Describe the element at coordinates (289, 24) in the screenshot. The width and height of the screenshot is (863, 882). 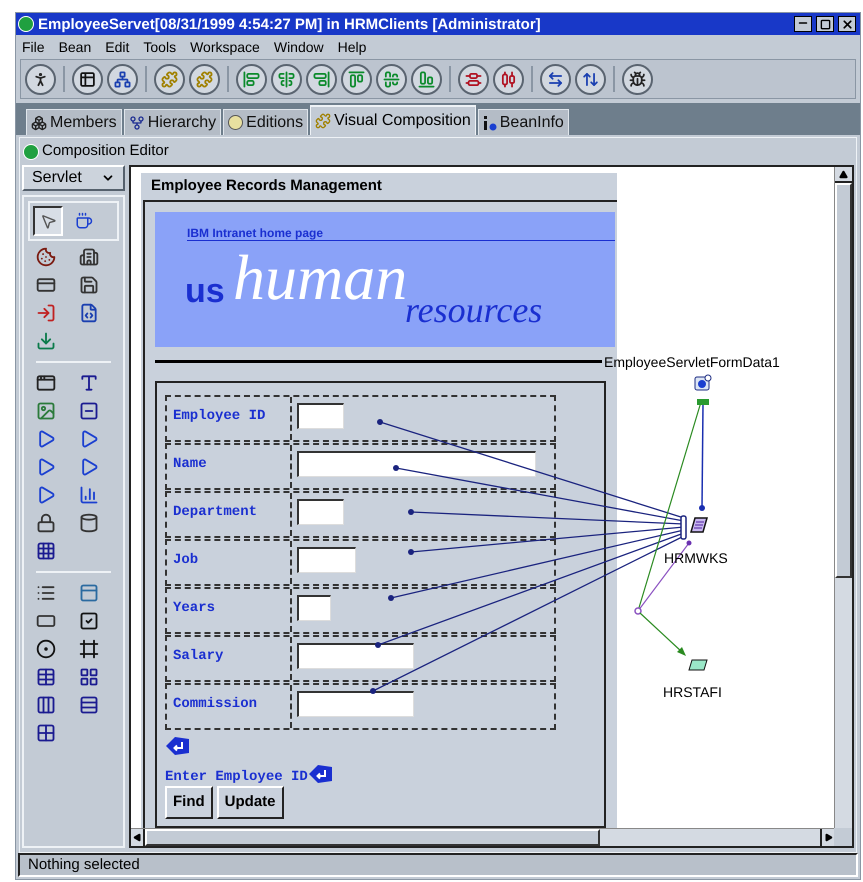
I see `window-title: EmployeeServet[08/31/1999 4:54:27 PM] in HRMClients [Administrator]` at that location.